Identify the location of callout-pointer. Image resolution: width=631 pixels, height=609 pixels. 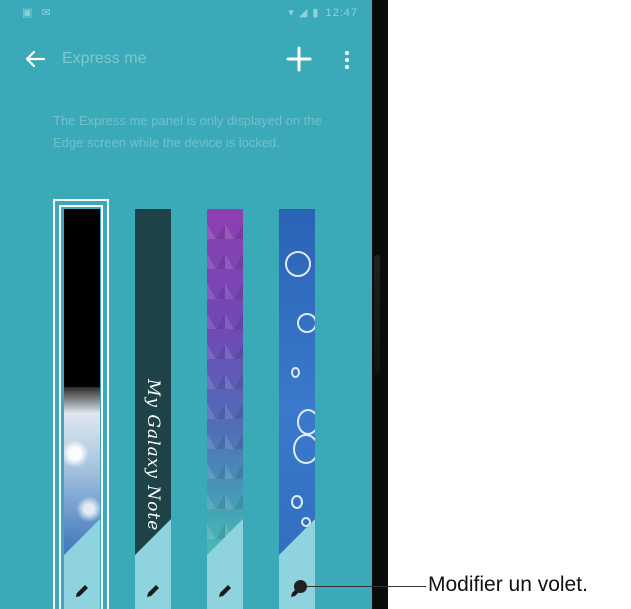
(300, 586).